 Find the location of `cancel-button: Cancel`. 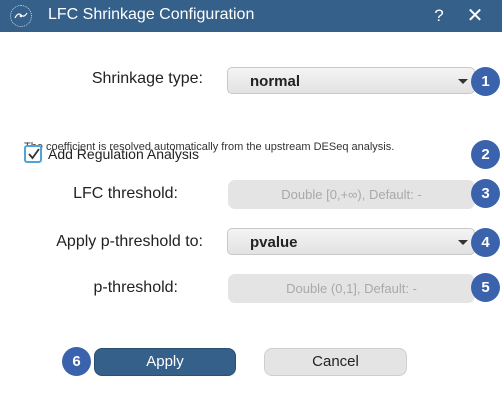

cancel-button: Cancel is located at coordinates (335, 362).